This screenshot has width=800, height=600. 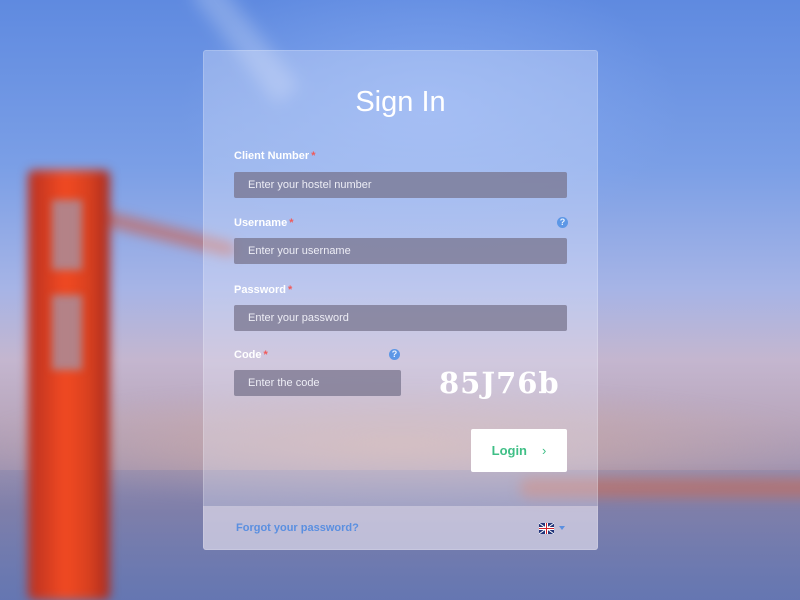 I want to click on username-help-icon: ?, so click(x=562, y=222).